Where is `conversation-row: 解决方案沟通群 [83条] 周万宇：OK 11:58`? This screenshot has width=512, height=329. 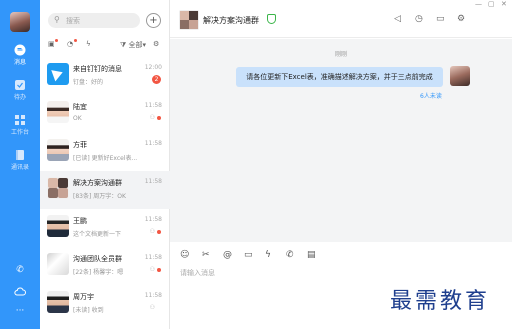 conversation-row: 解决方案沟通群 [83条] 周万宇：OK 11:58 is located at coordinates (105, 190).